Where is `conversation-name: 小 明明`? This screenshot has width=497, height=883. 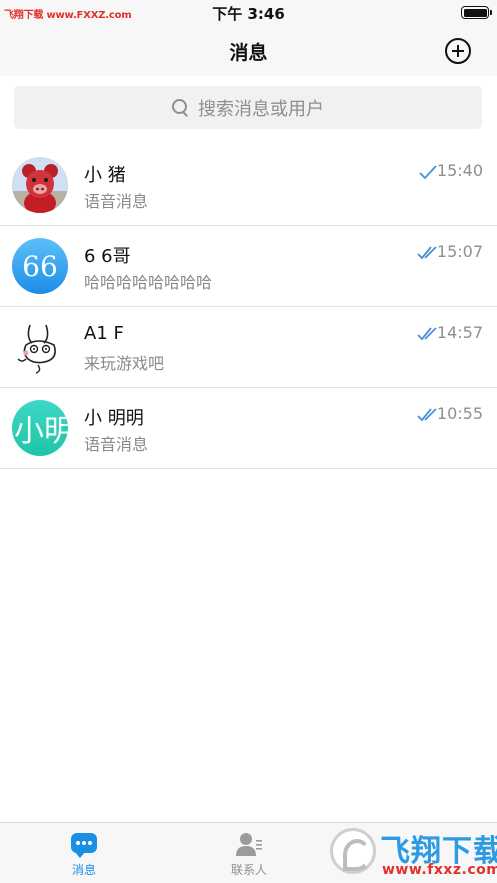 conversation-name: 小 明明 is located at coordinates (114, 418).